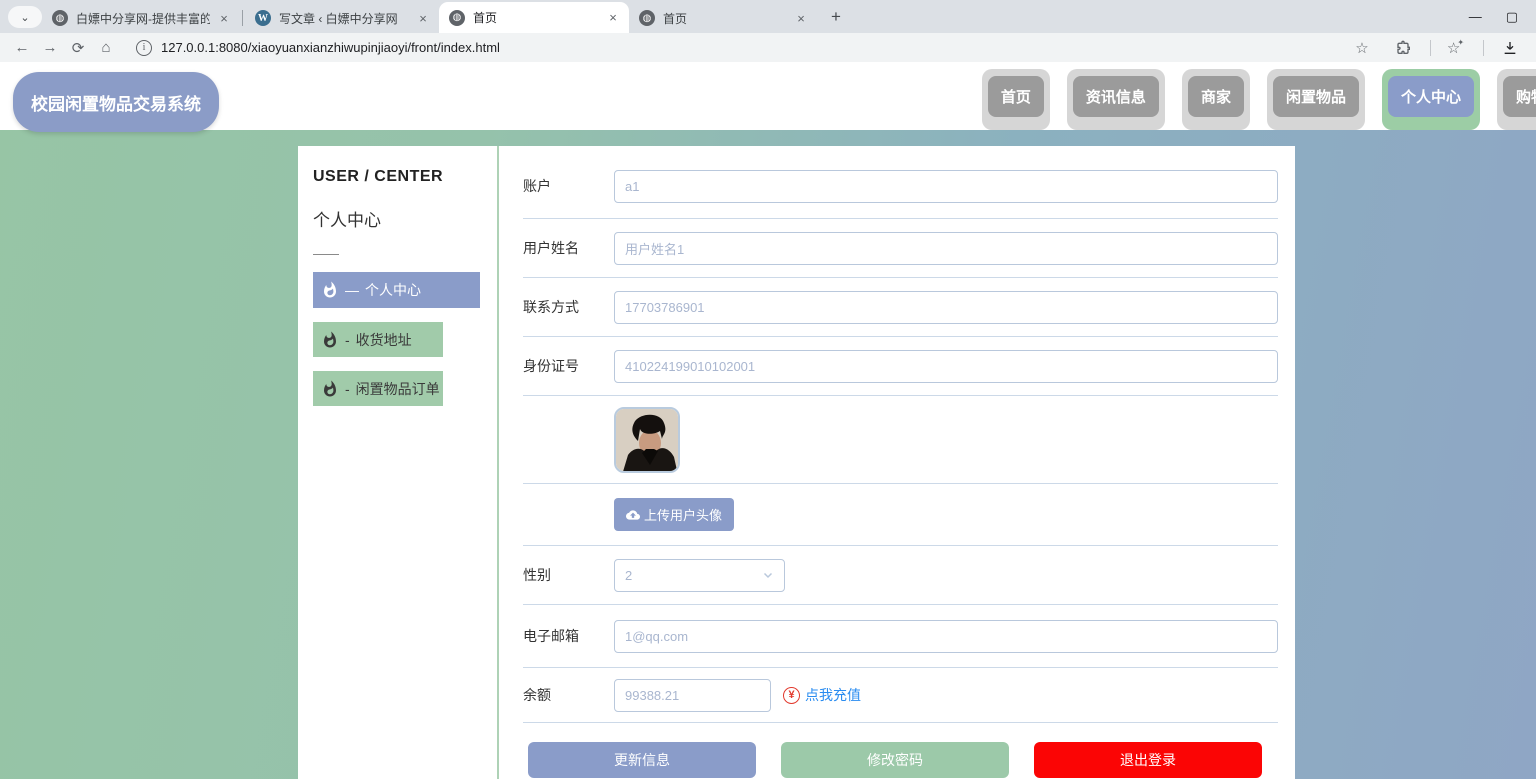 The width and height of the screenshot is (1536, 779). What do you see at coordinates (1115, 99) in the screenshot?
I see `nav-news: 资讯信息` at bounding box center [1115, 99].